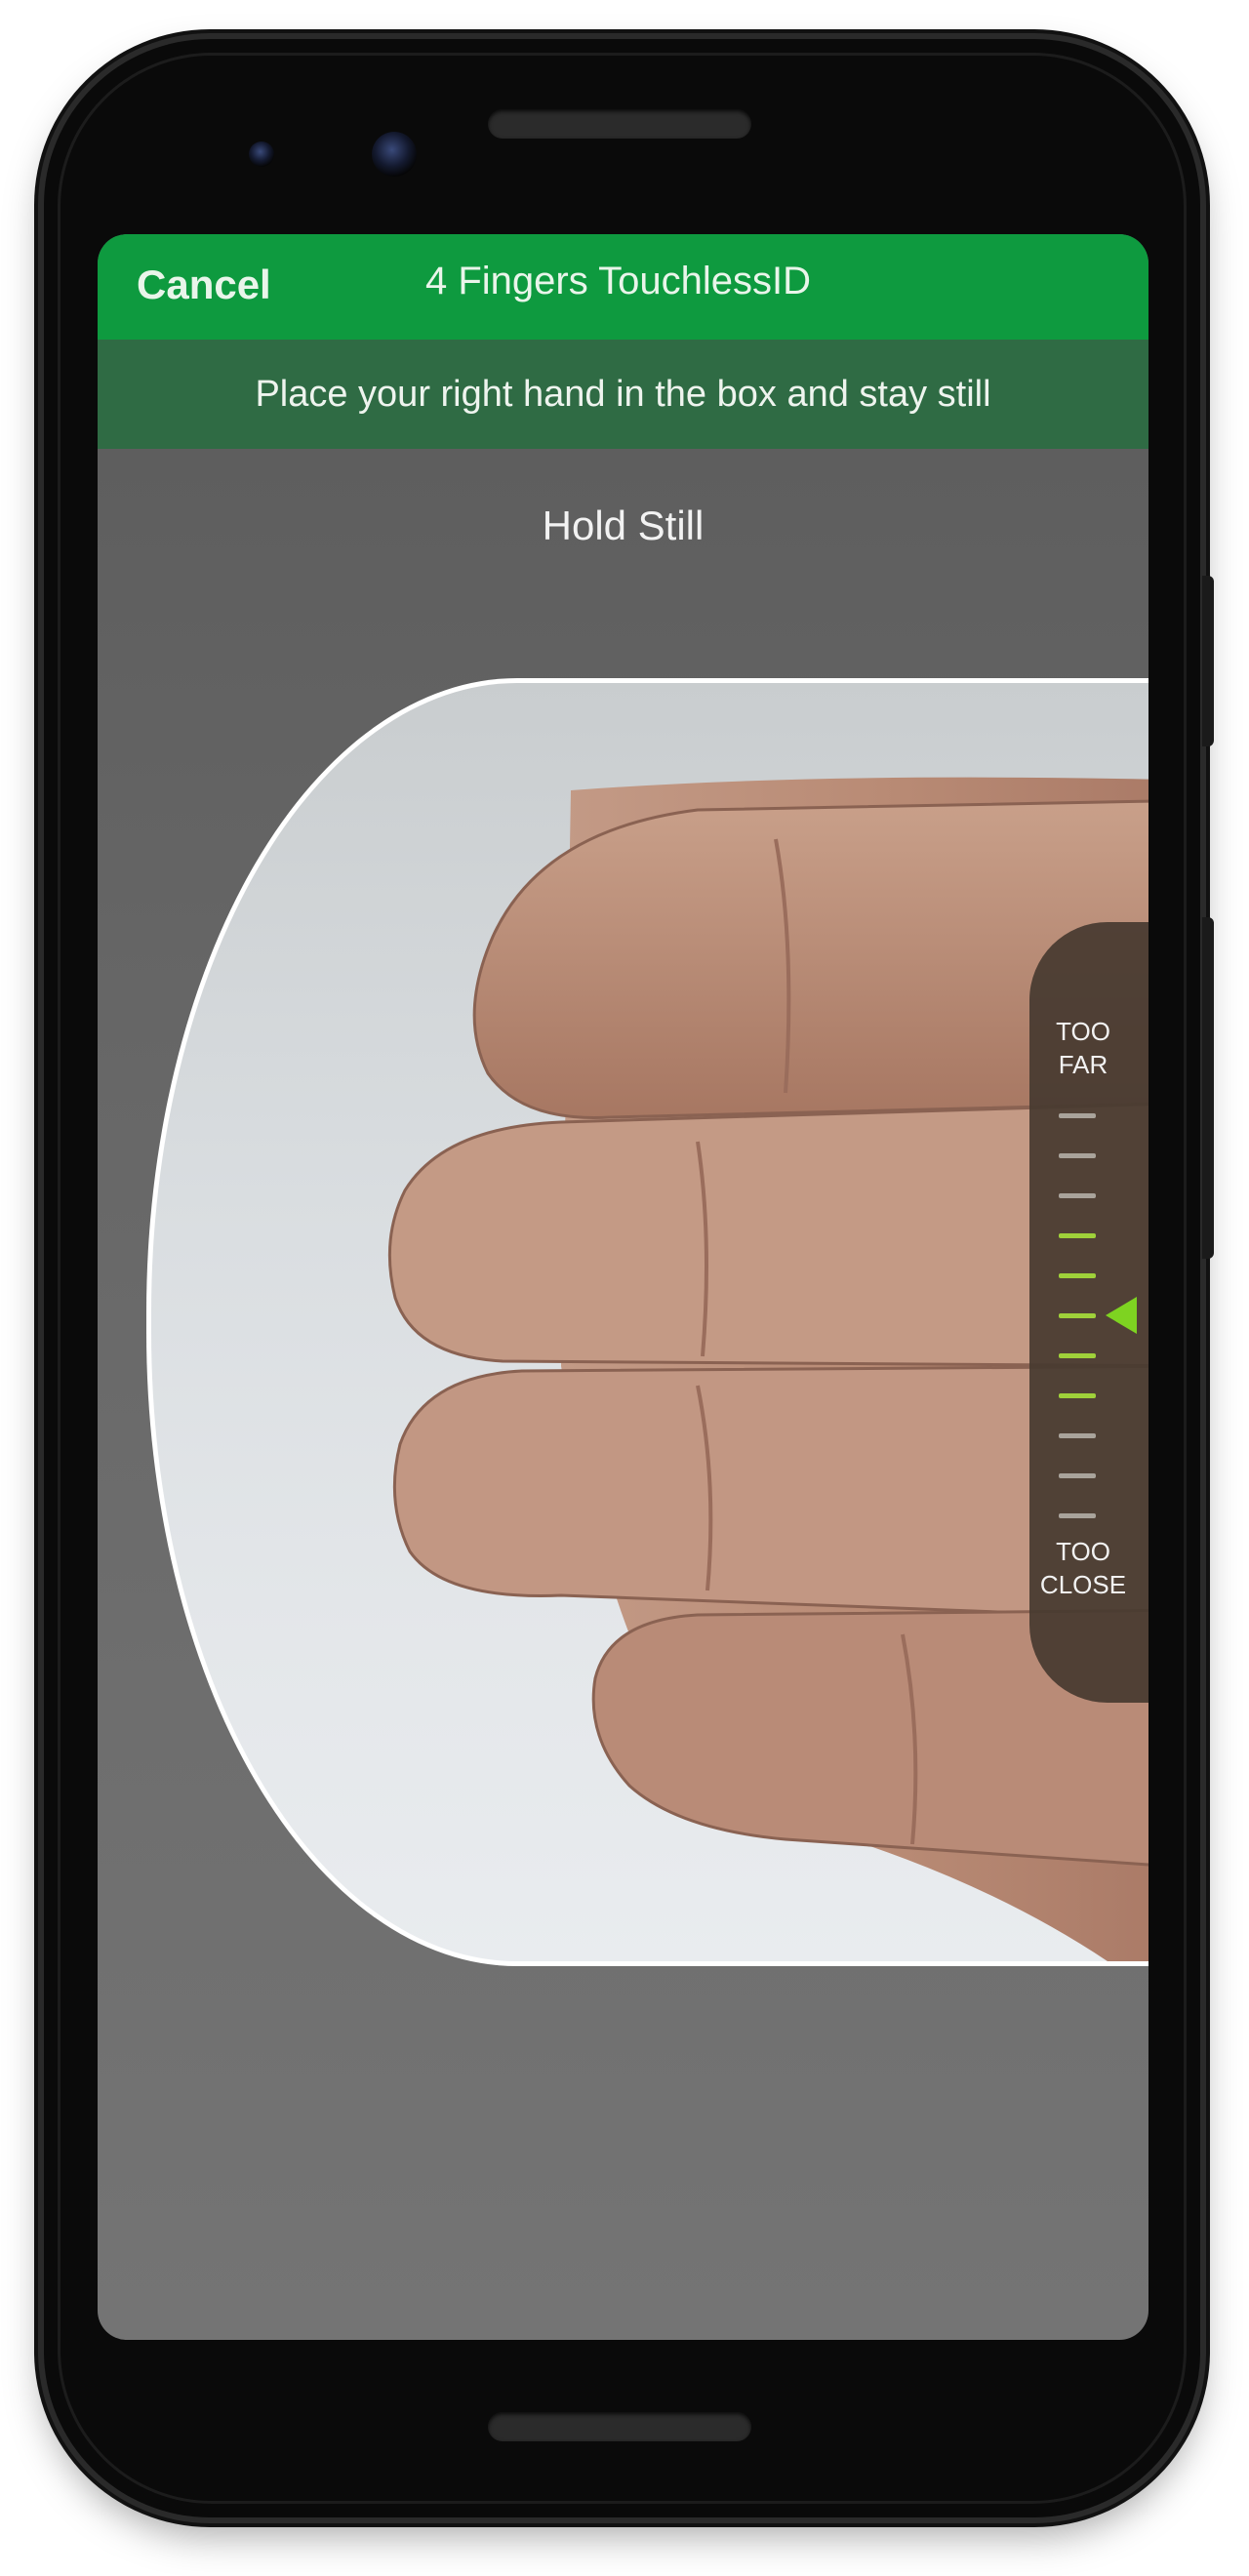  I want to click on gauge-label-too-close: TOO CLOSE, so click(1083, 1568).